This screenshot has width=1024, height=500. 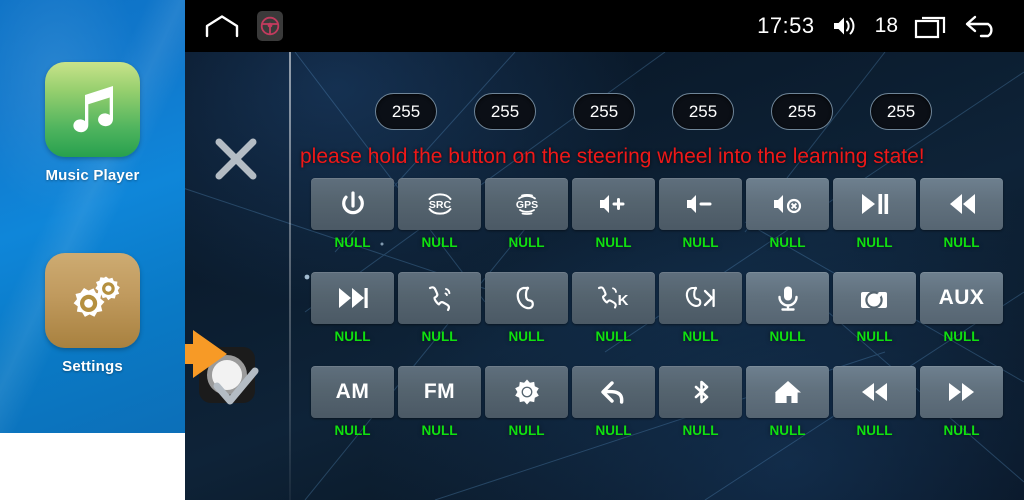 I want to click on aux-button: AUX, so click(x=961, y=298).